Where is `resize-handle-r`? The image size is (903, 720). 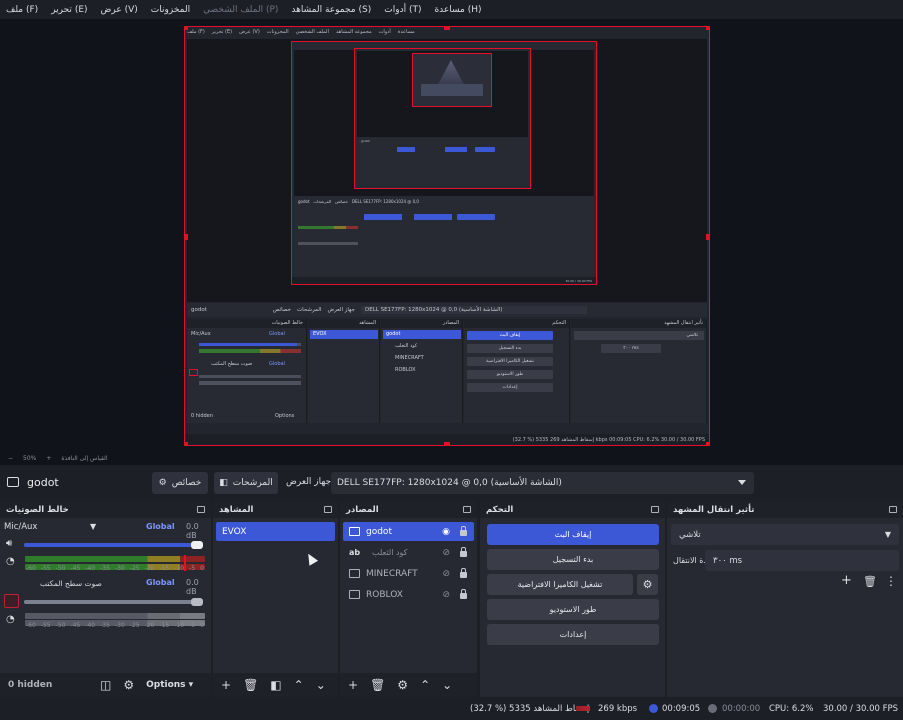
resize-handle-r is located at coordinates (707, 237).